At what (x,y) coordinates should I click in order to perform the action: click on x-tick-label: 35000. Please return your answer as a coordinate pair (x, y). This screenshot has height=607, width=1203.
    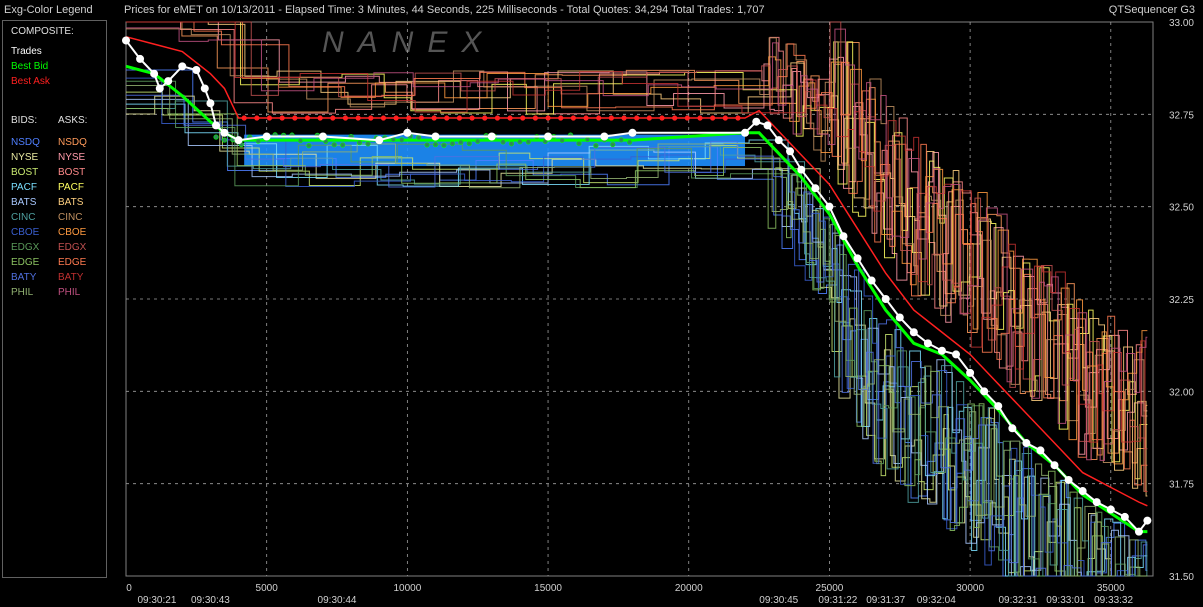
    Looking at the image, I should click on (1111, 588).